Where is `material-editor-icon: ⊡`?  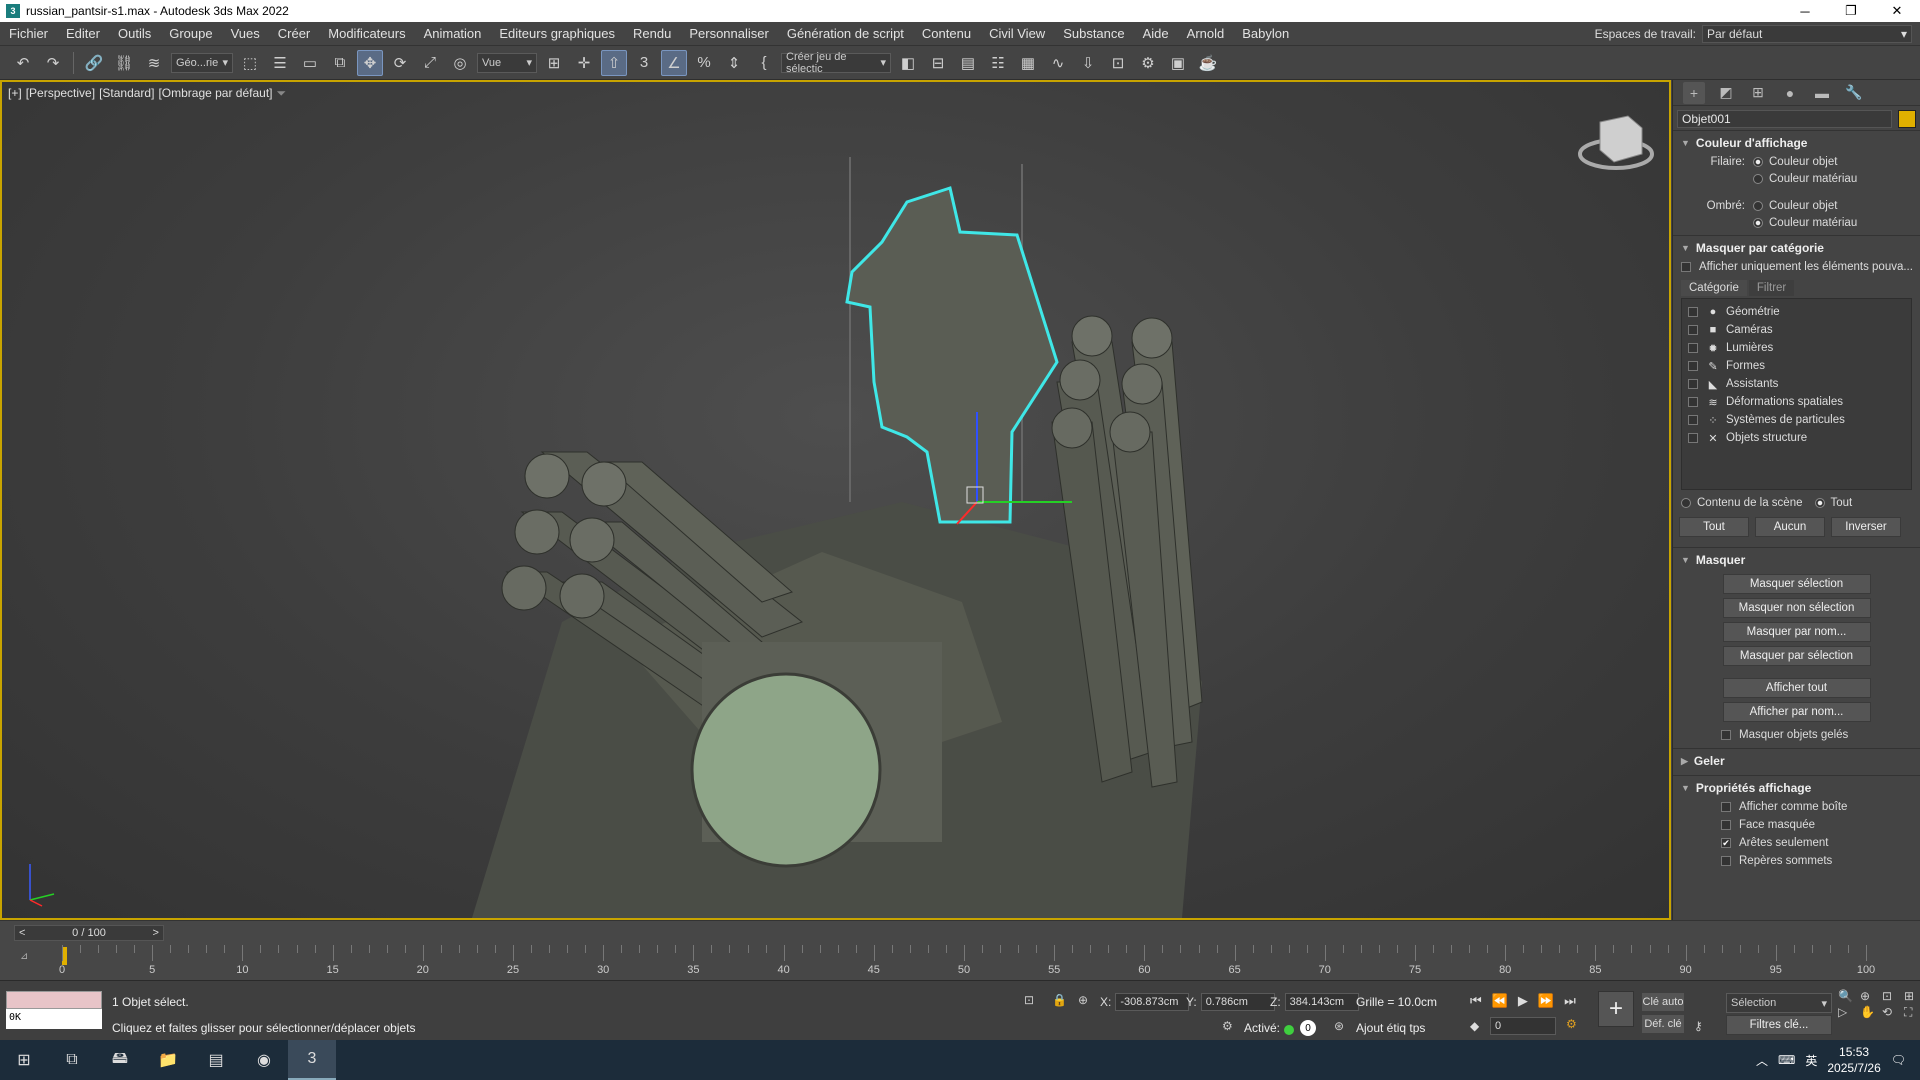
material-editor-icon: ⊡ is located at coordinates (1118, 63).